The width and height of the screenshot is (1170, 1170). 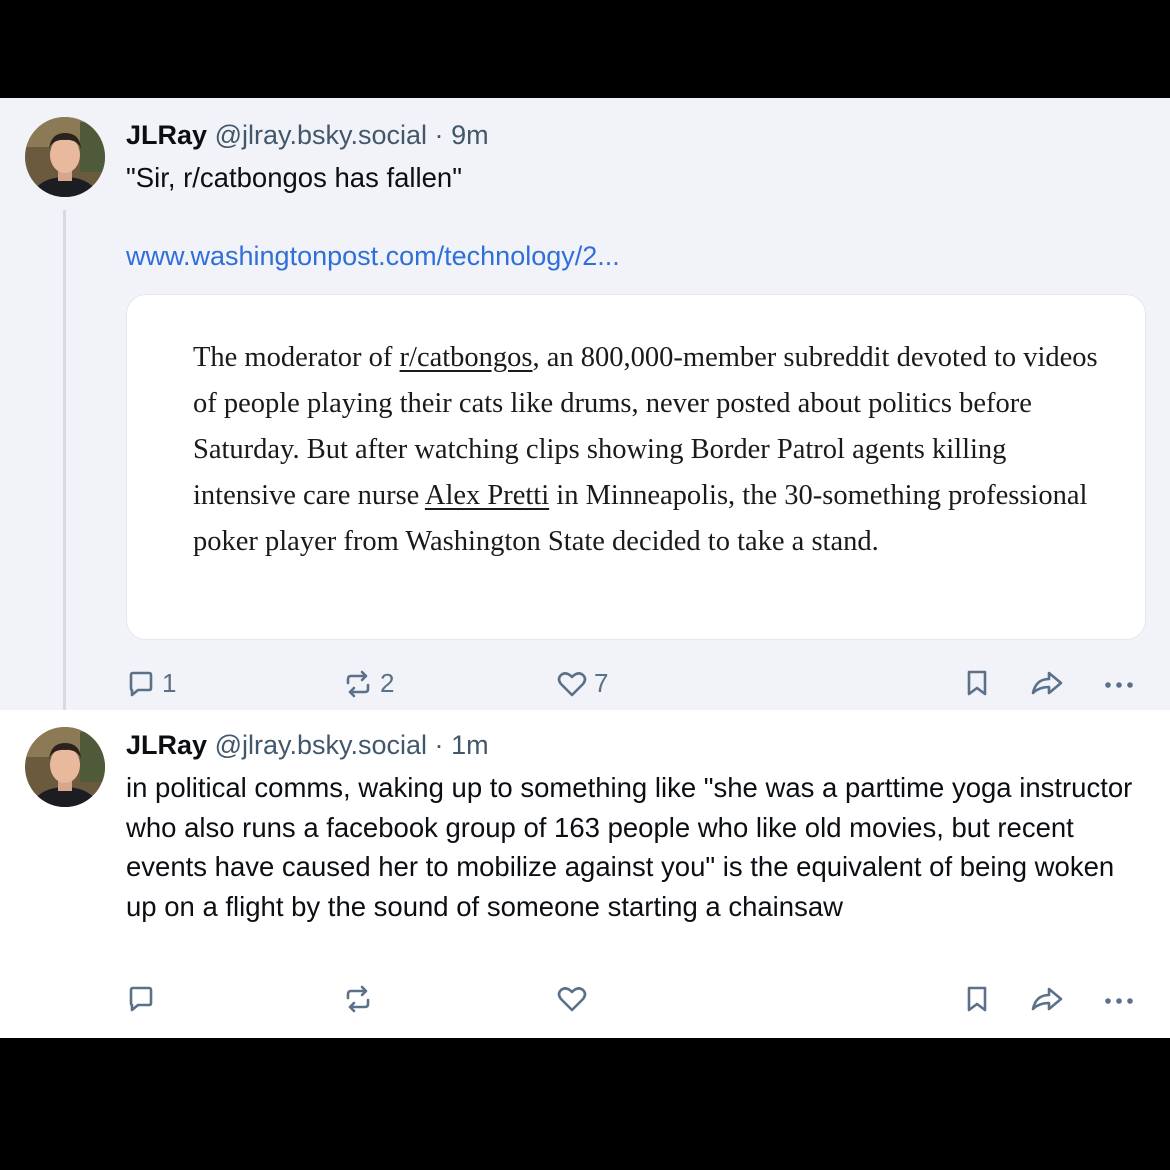 I want to click on post-time: 9m, so click(x=470, y=135).